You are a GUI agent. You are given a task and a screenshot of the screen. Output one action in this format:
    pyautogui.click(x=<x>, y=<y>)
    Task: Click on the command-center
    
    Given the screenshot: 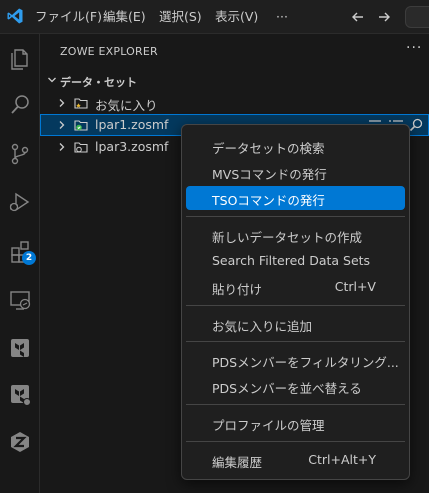 What is the action you would take?
    pyautogui.click(x=417, y=17)
    